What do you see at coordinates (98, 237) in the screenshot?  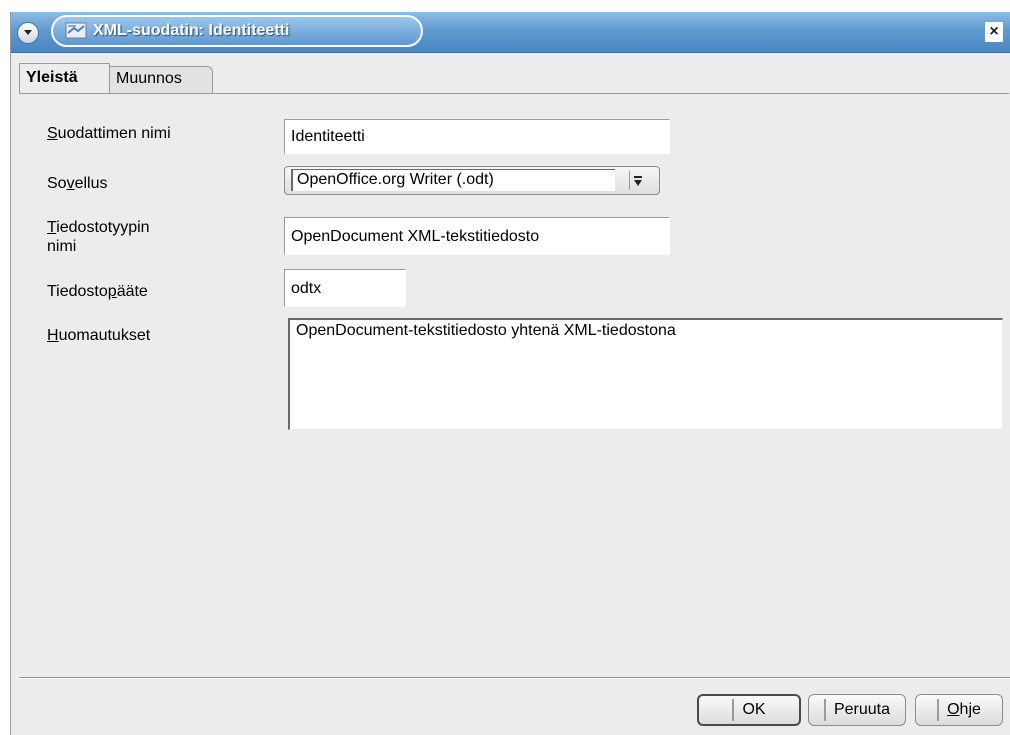 I see `file-type-name-label: Tiedostotyypin nimi` at bounding box center [98, 237].